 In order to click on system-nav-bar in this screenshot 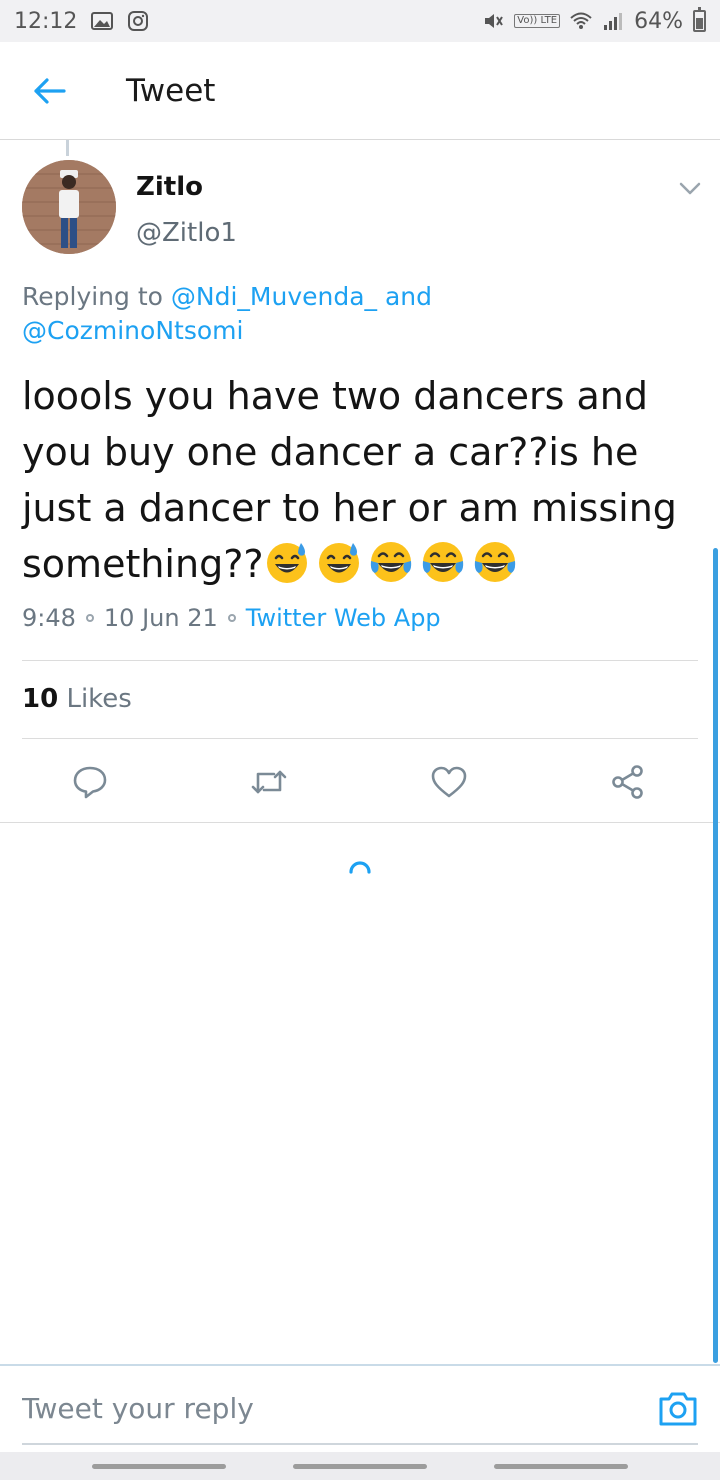, I will do `click(360, 1466)`.